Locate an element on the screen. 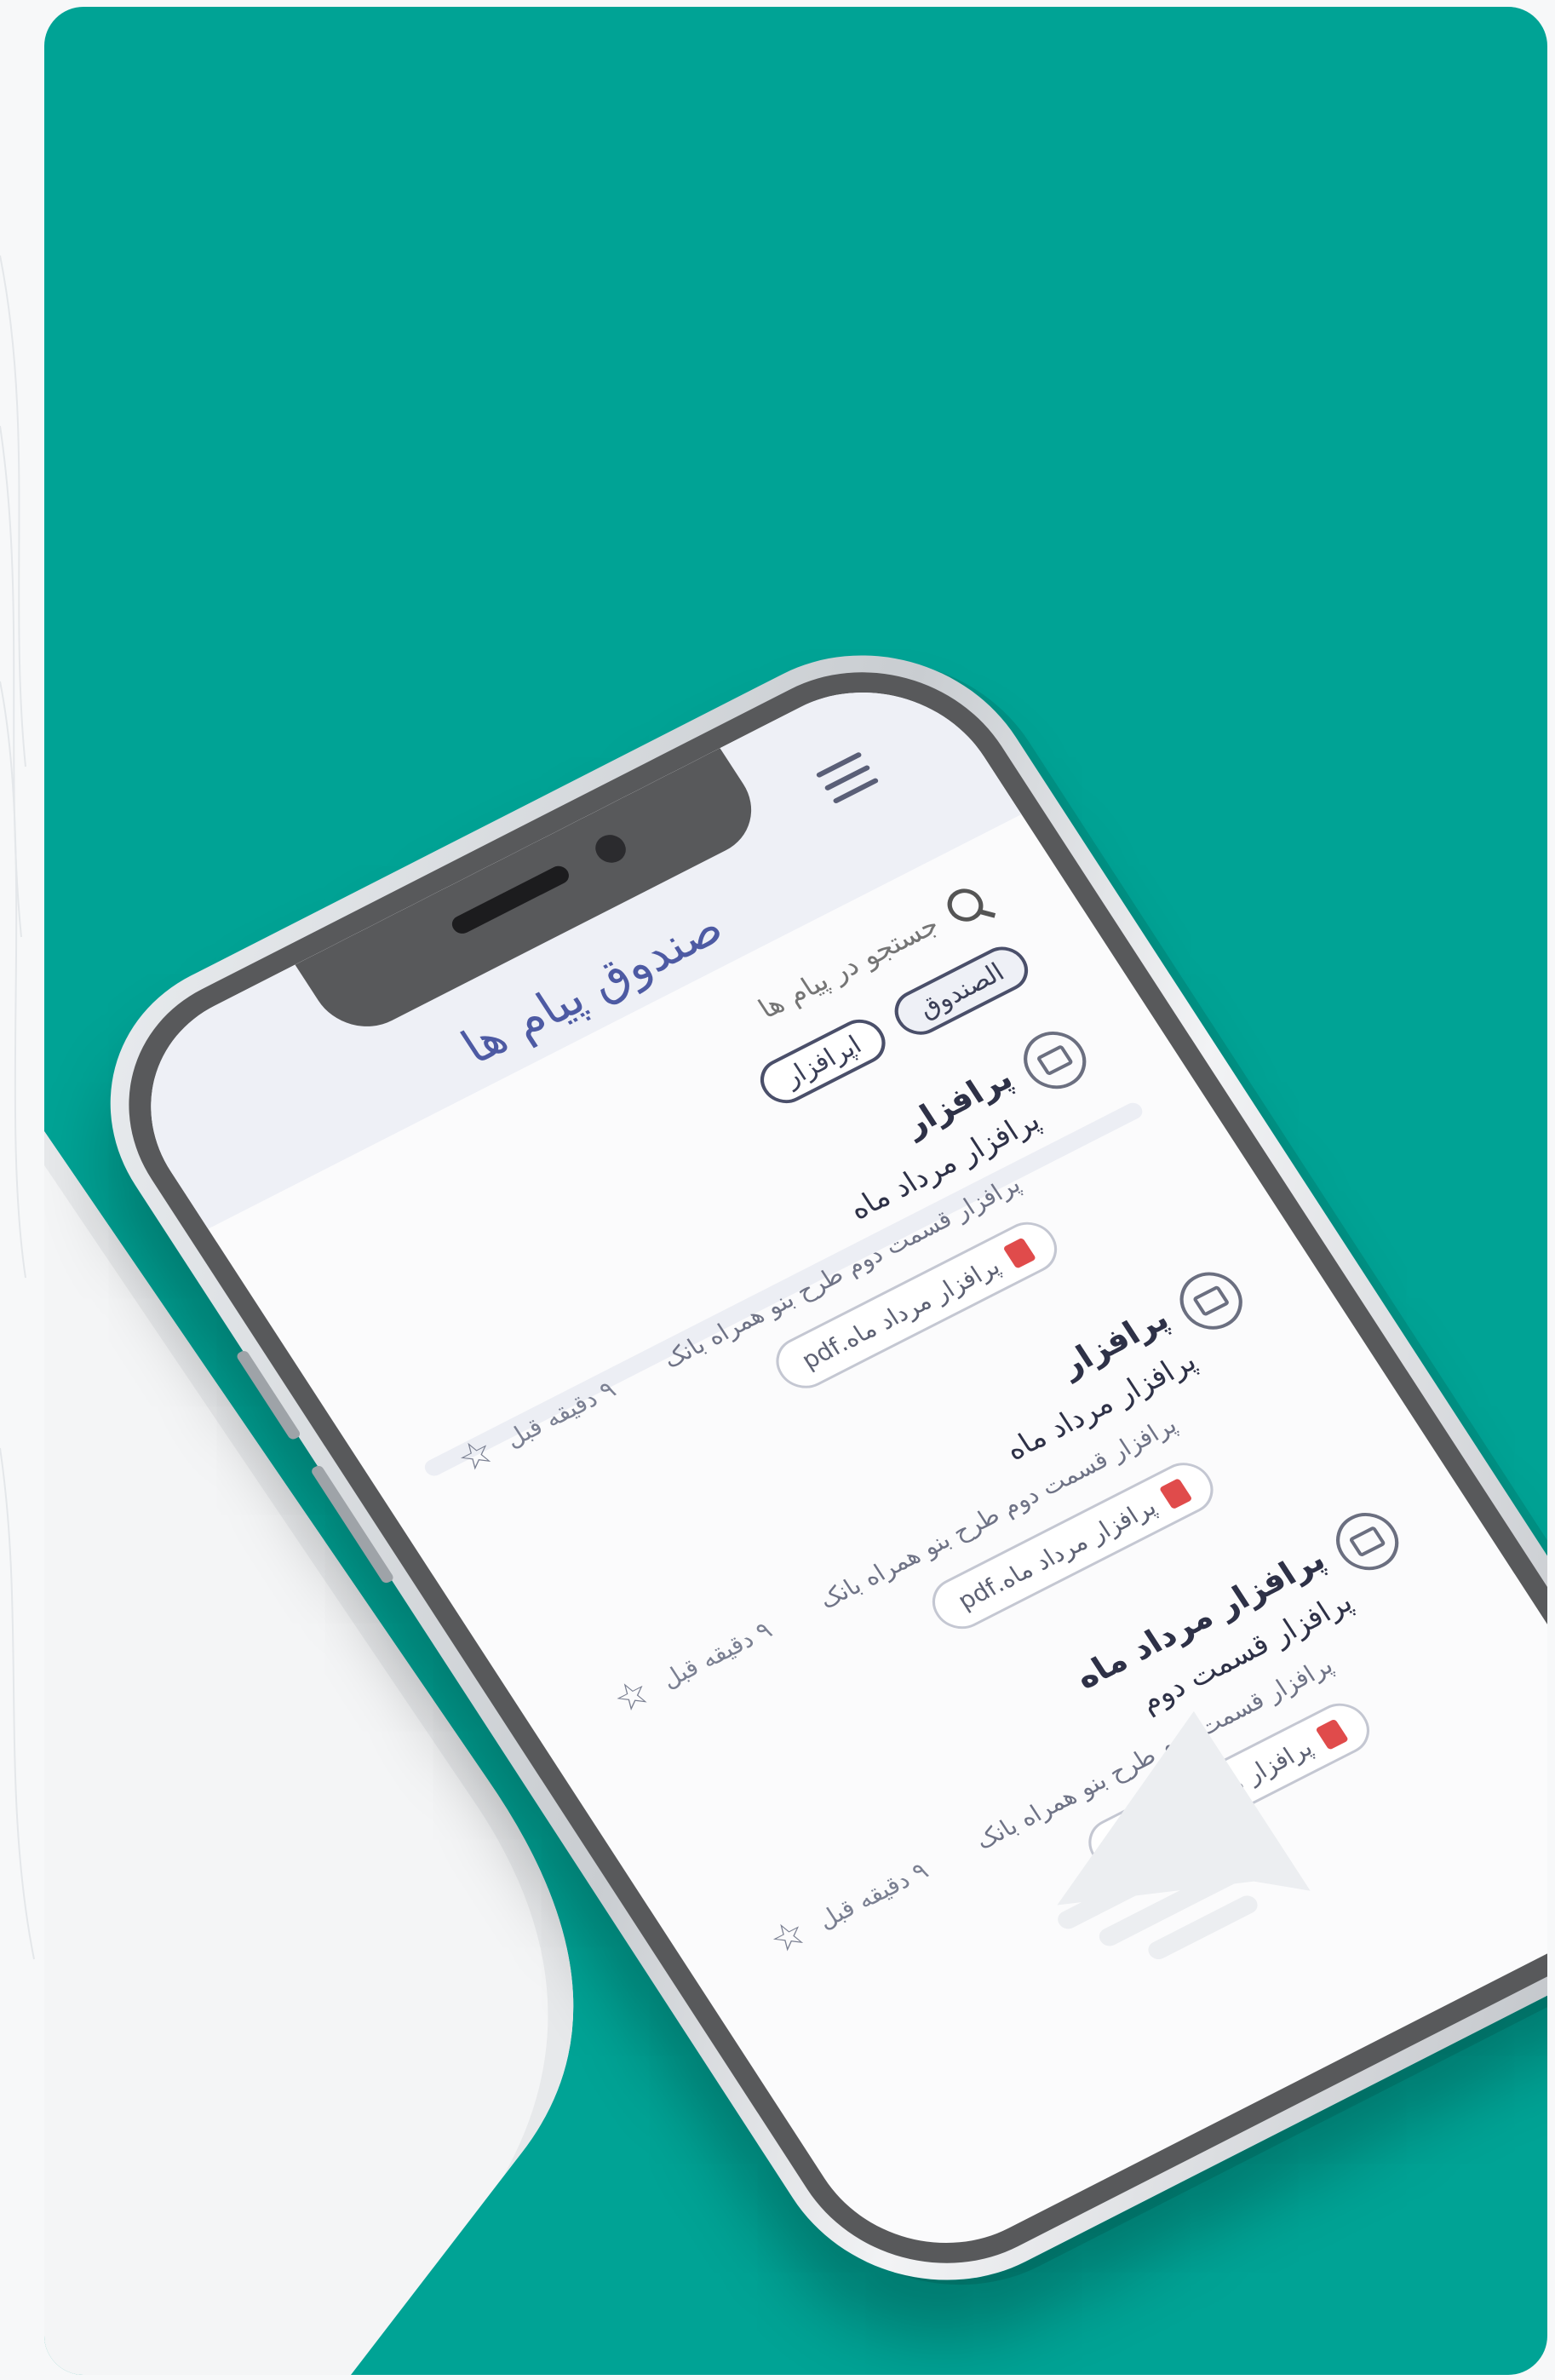  menu-icon is located at coordinates (847, 778).